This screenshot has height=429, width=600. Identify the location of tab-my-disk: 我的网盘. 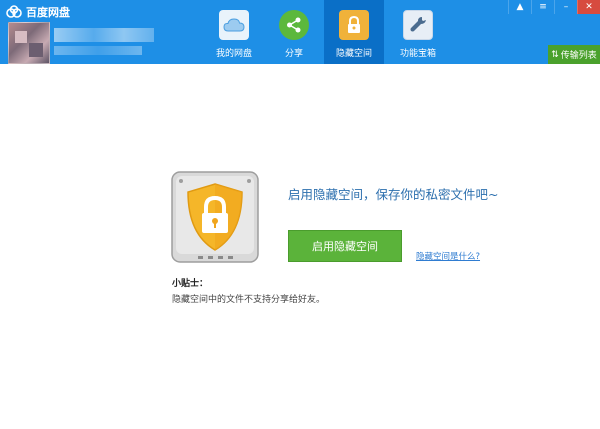
(234, 32).